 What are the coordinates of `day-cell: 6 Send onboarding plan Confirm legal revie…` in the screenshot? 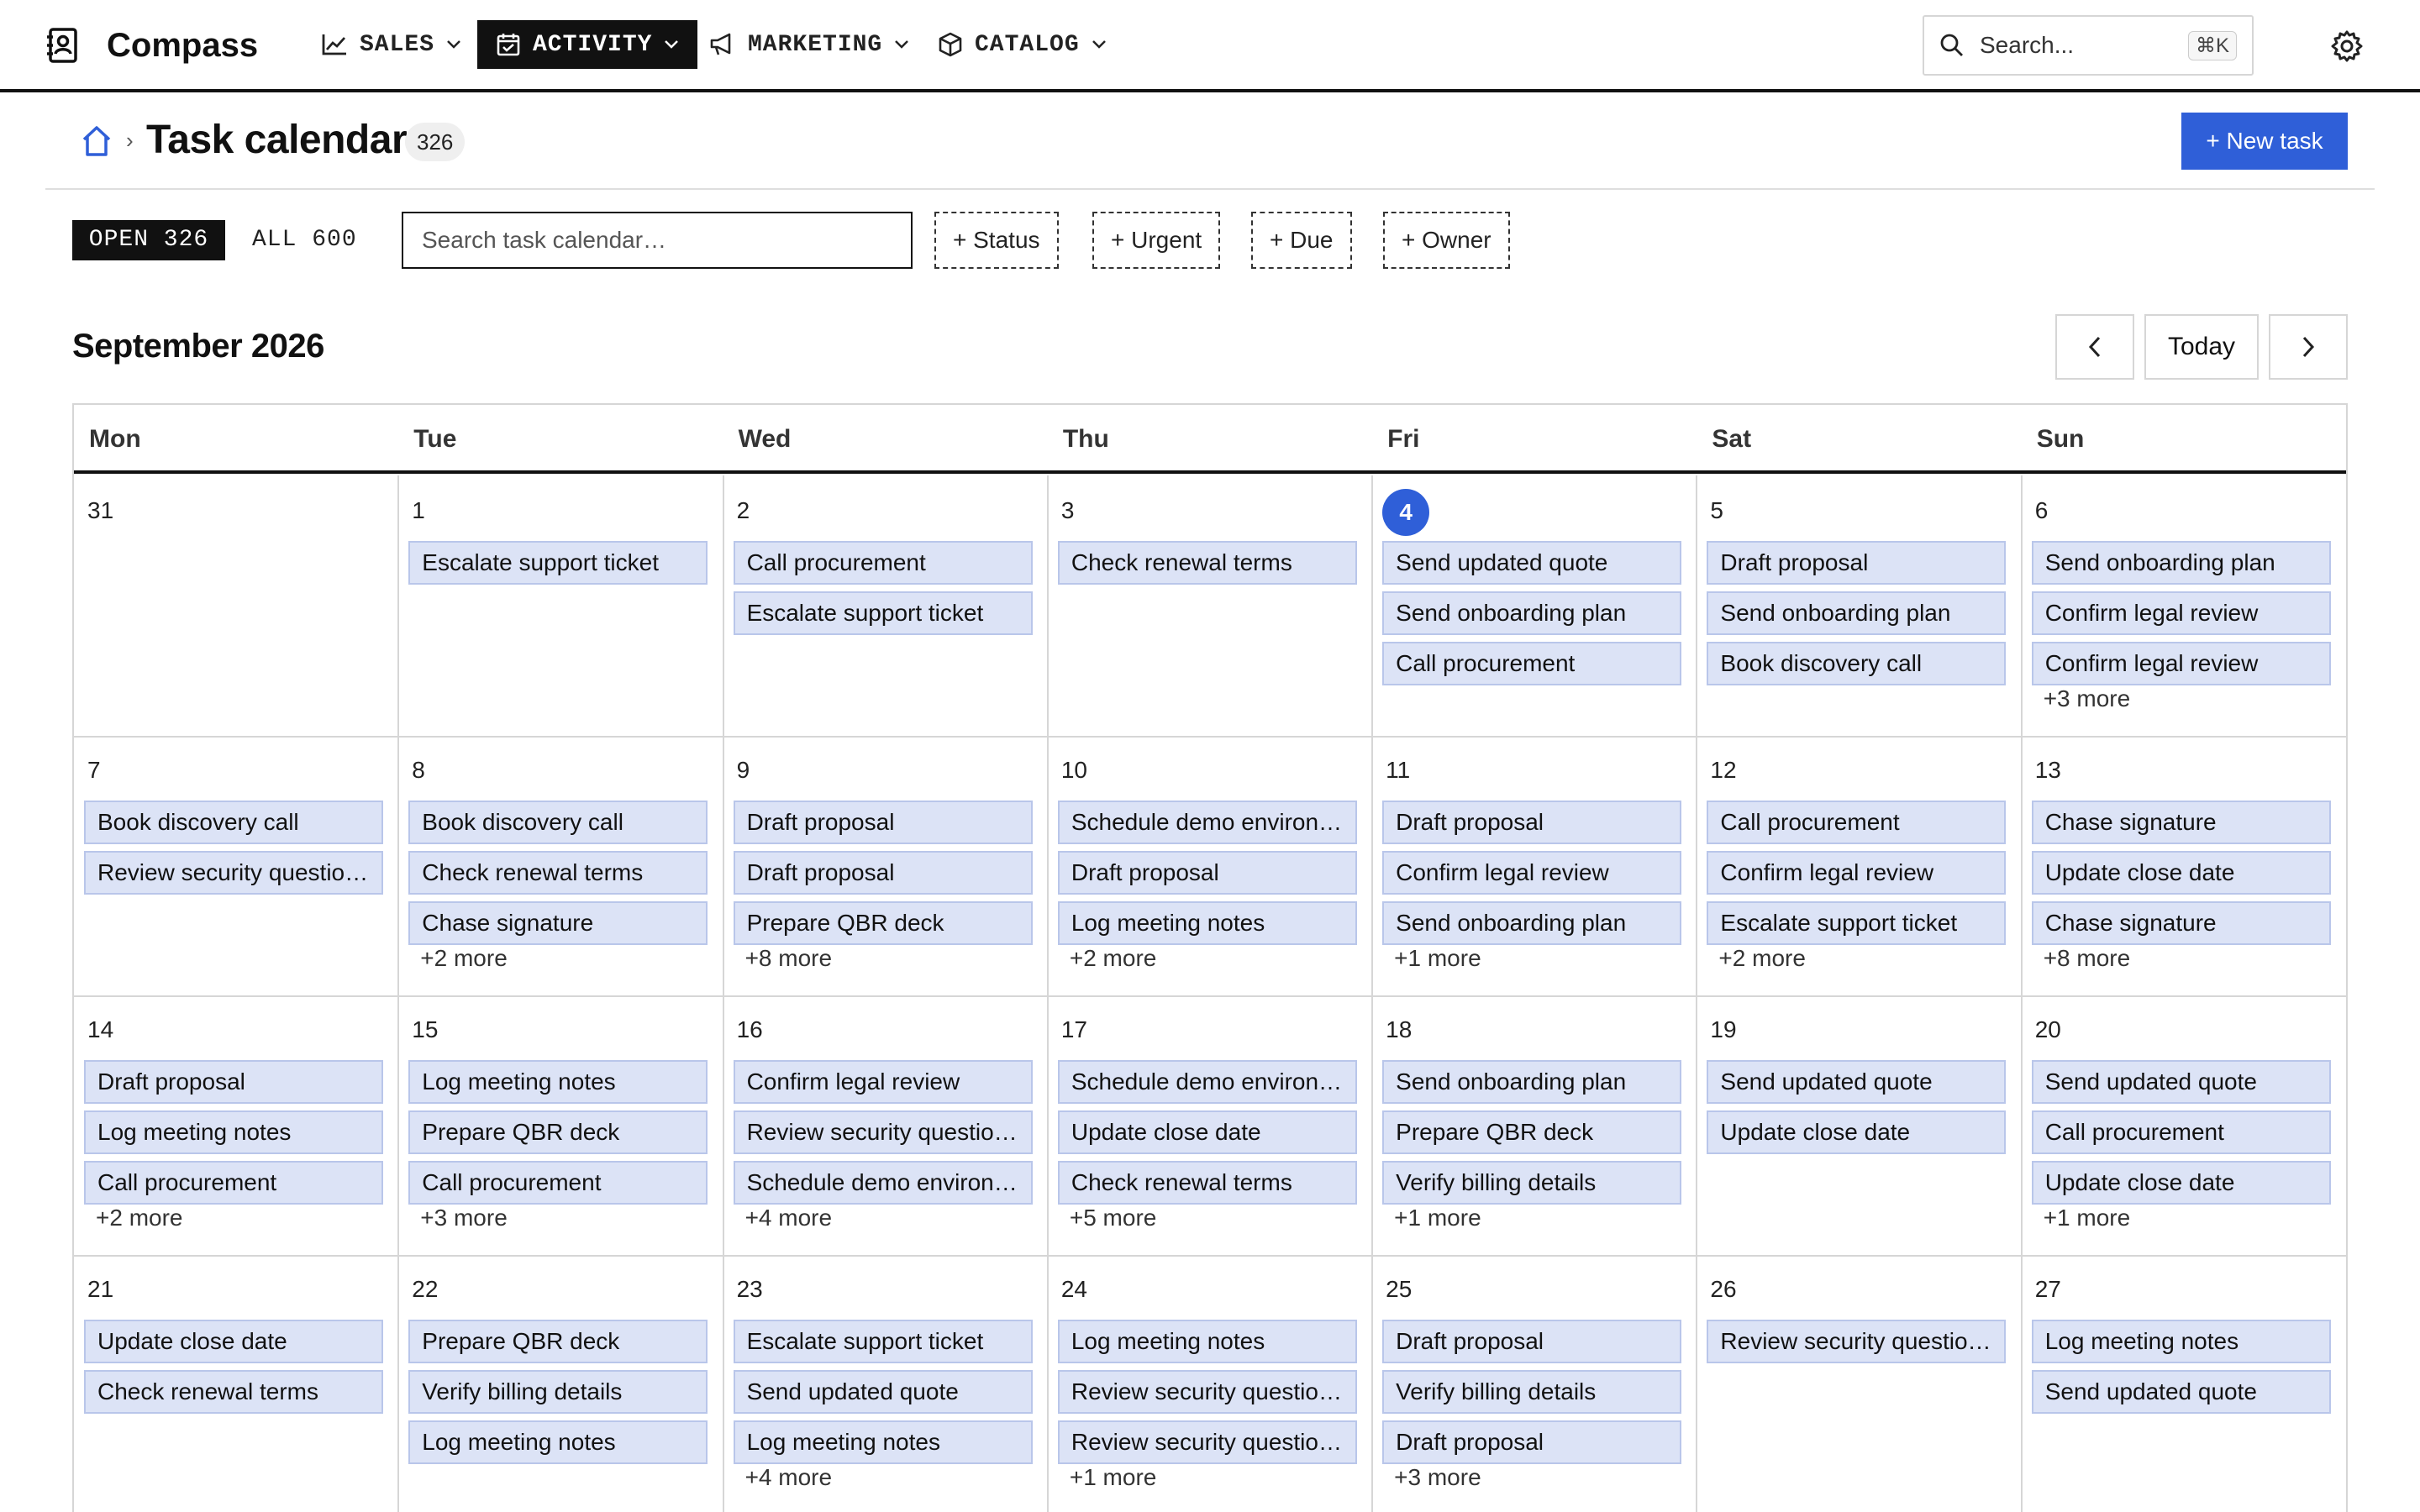 It's located at (2184, 607).